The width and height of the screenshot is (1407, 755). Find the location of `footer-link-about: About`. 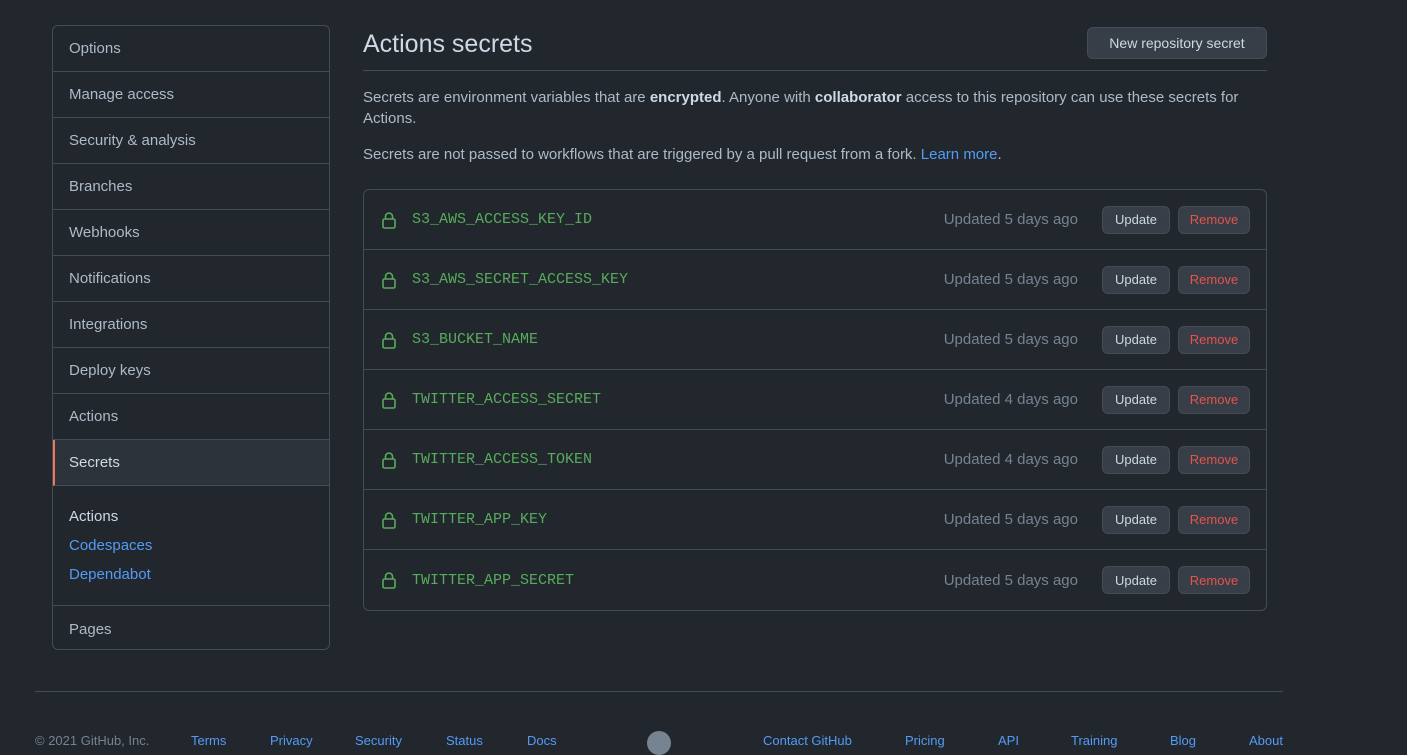

footer-link-about: About is located at coordinates (1266, 740).